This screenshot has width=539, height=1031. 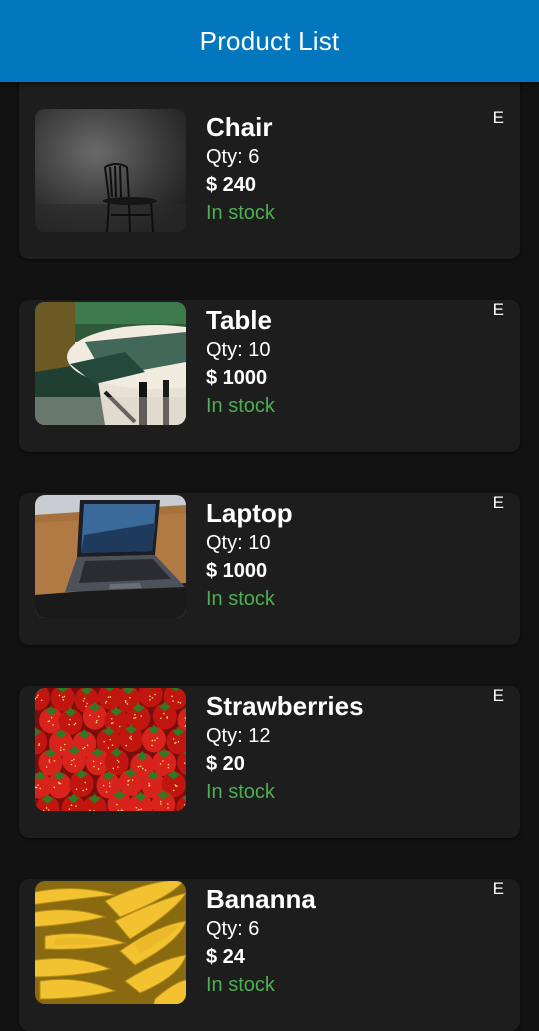 What do you see at coordinates (110, 942) in the screenshot?
I see `product-image-bananas` at bounding box center [110, 942].